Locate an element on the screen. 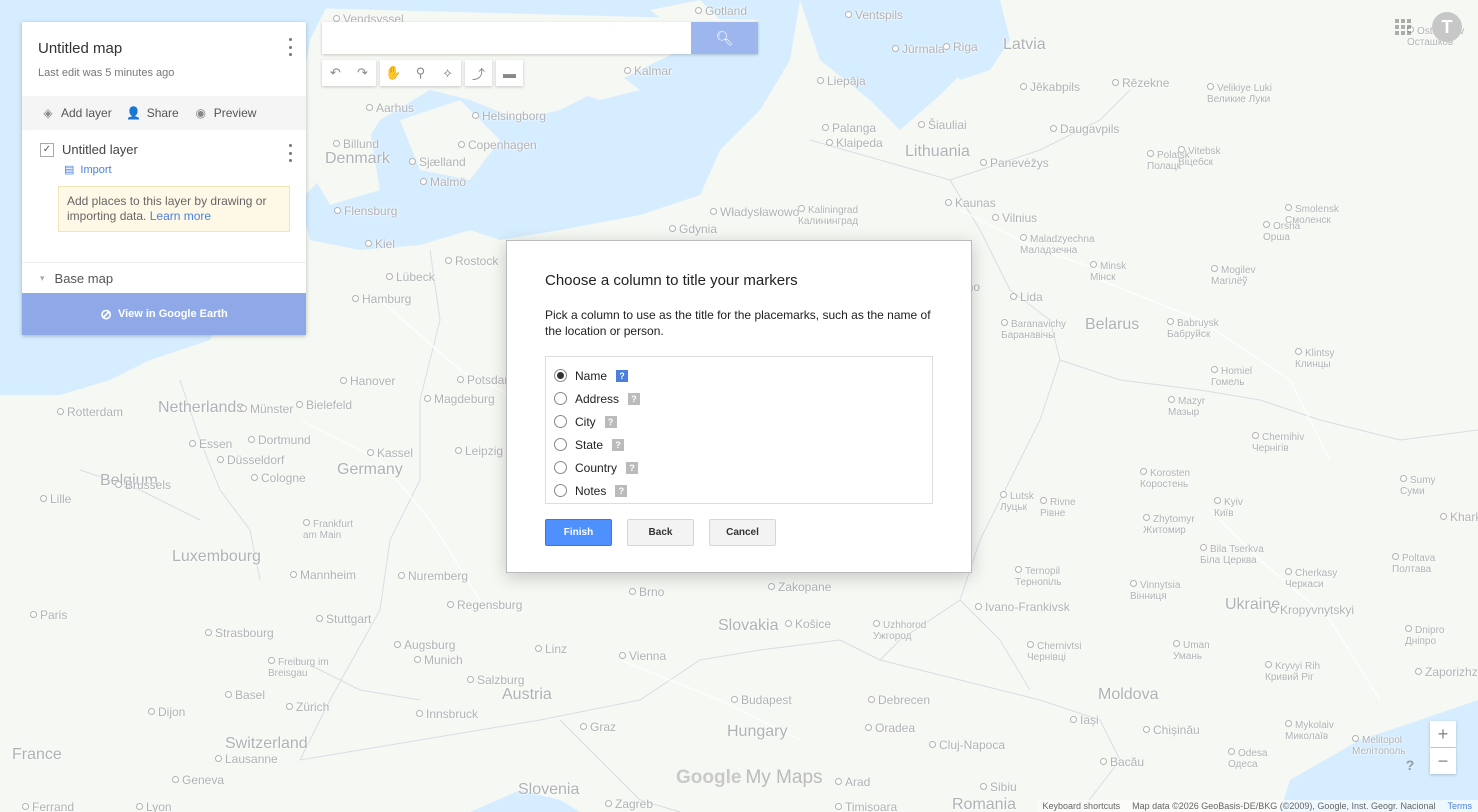  learn-more-link: Learn more is located at coordinates (180, 216).